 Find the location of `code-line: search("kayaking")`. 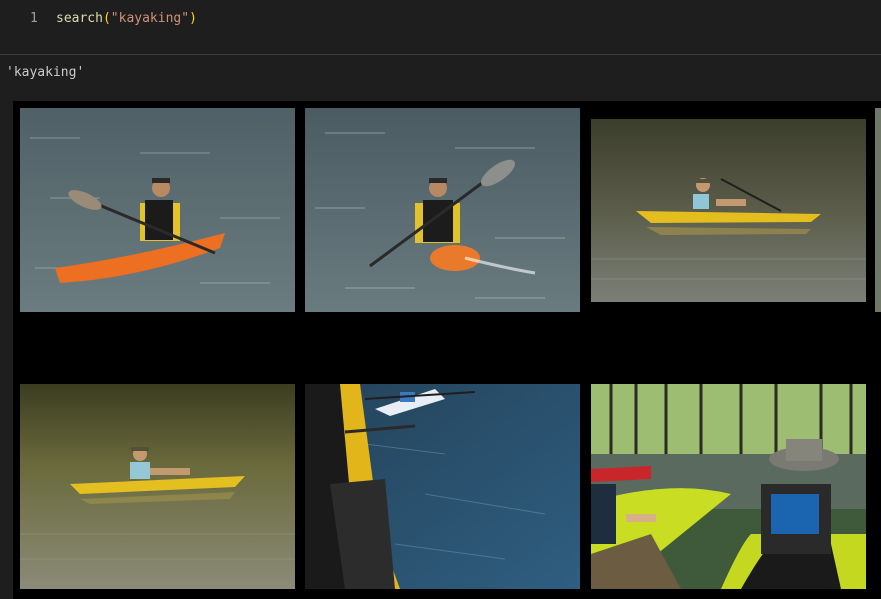

code-line: search("kayaking") is located at coordinates (126, 18).